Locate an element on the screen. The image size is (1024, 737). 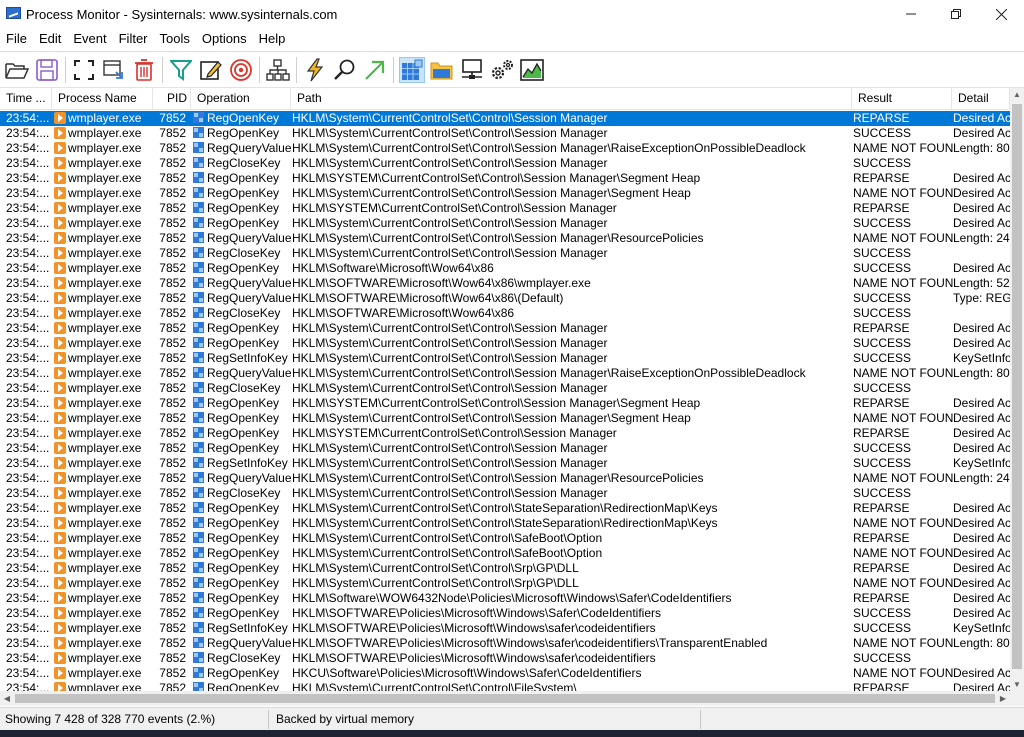
capture-button is located at coordinates (114, 70).